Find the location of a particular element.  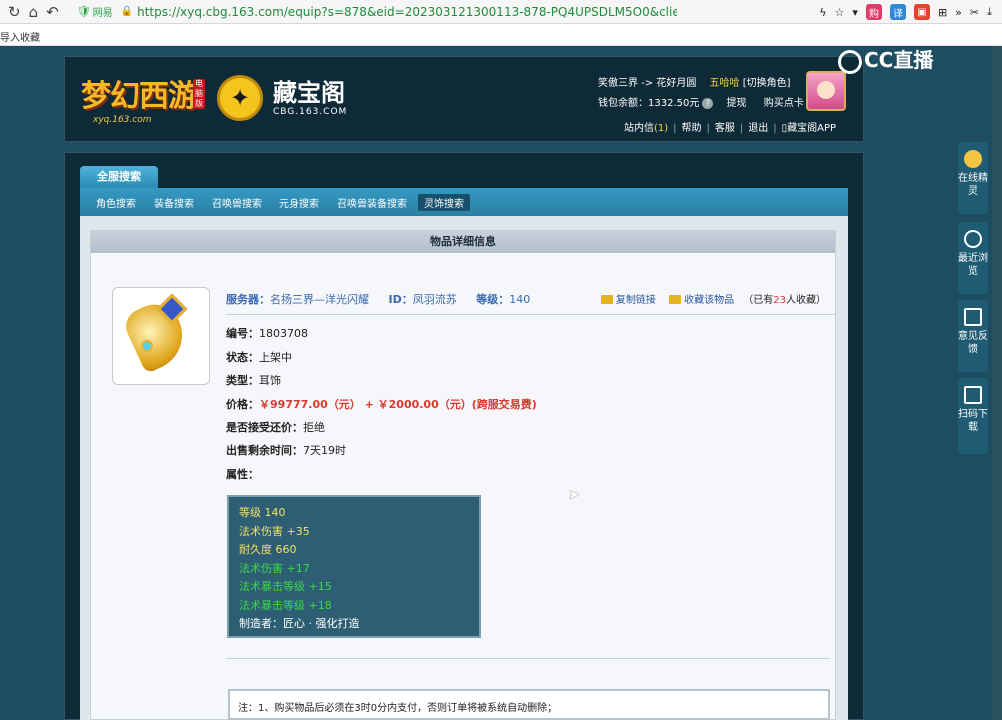

section-divider is located at coordinates (528, 658).